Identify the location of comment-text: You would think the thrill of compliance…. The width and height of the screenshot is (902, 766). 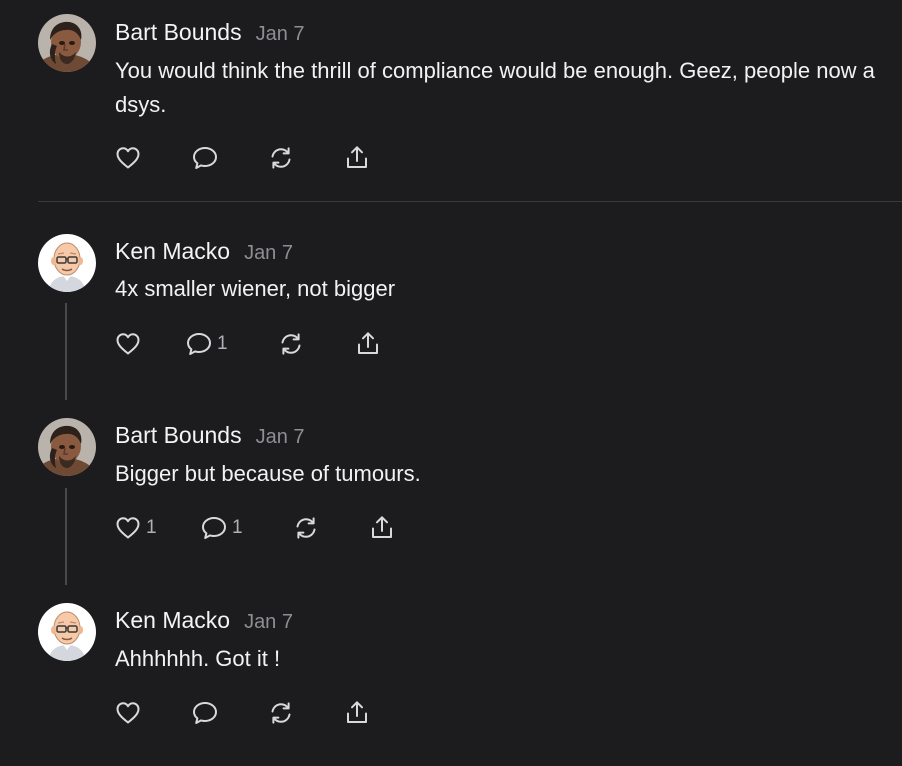
(495, 87).